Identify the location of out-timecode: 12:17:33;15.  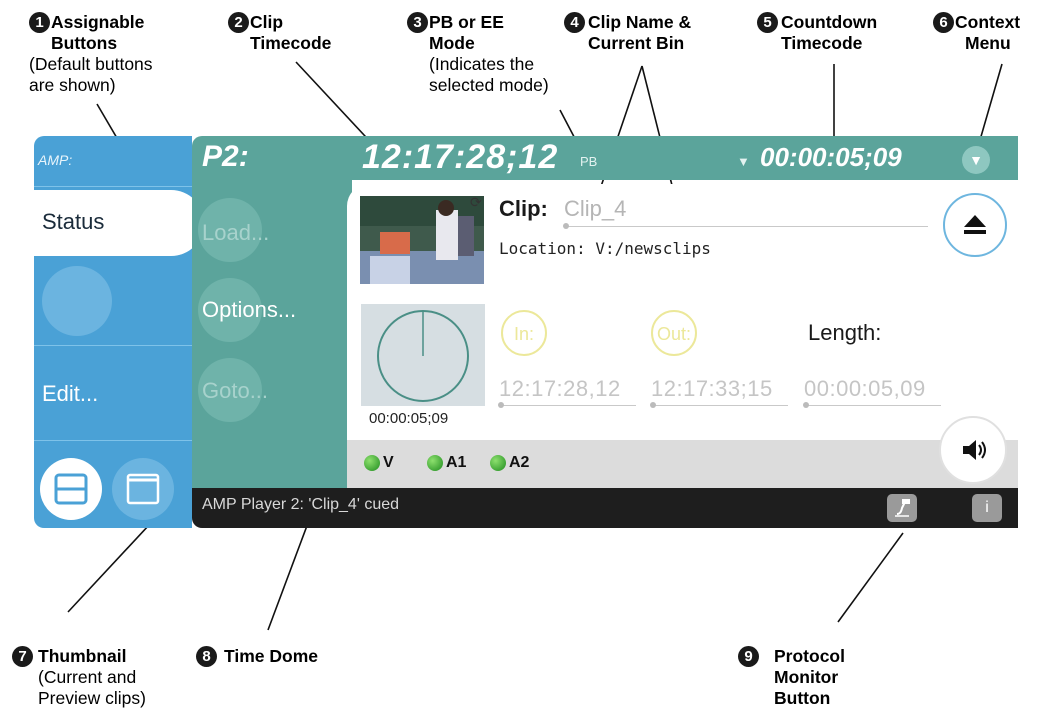
(712, 389).